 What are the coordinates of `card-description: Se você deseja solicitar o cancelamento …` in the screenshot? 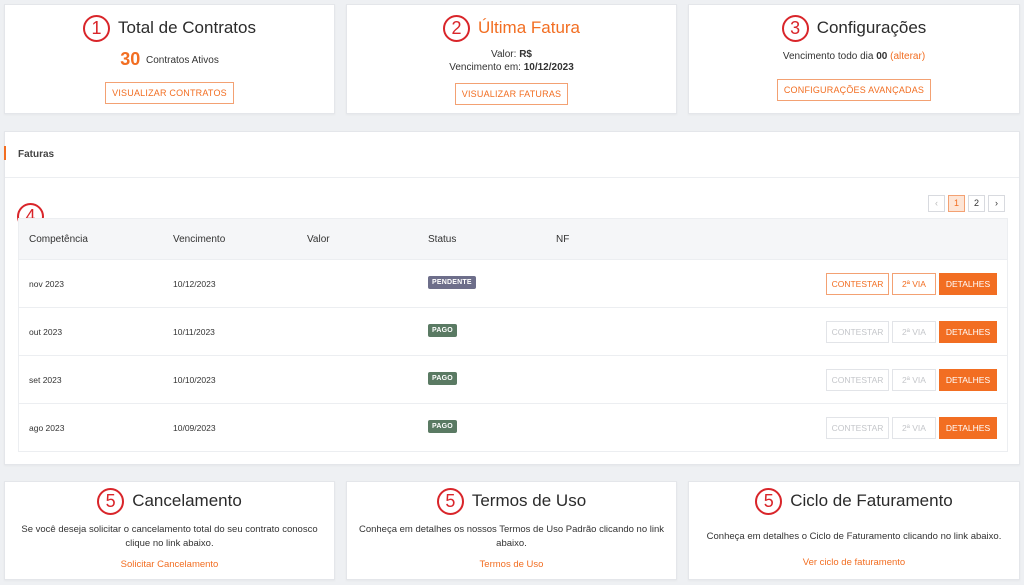 It's located at (169, 536).